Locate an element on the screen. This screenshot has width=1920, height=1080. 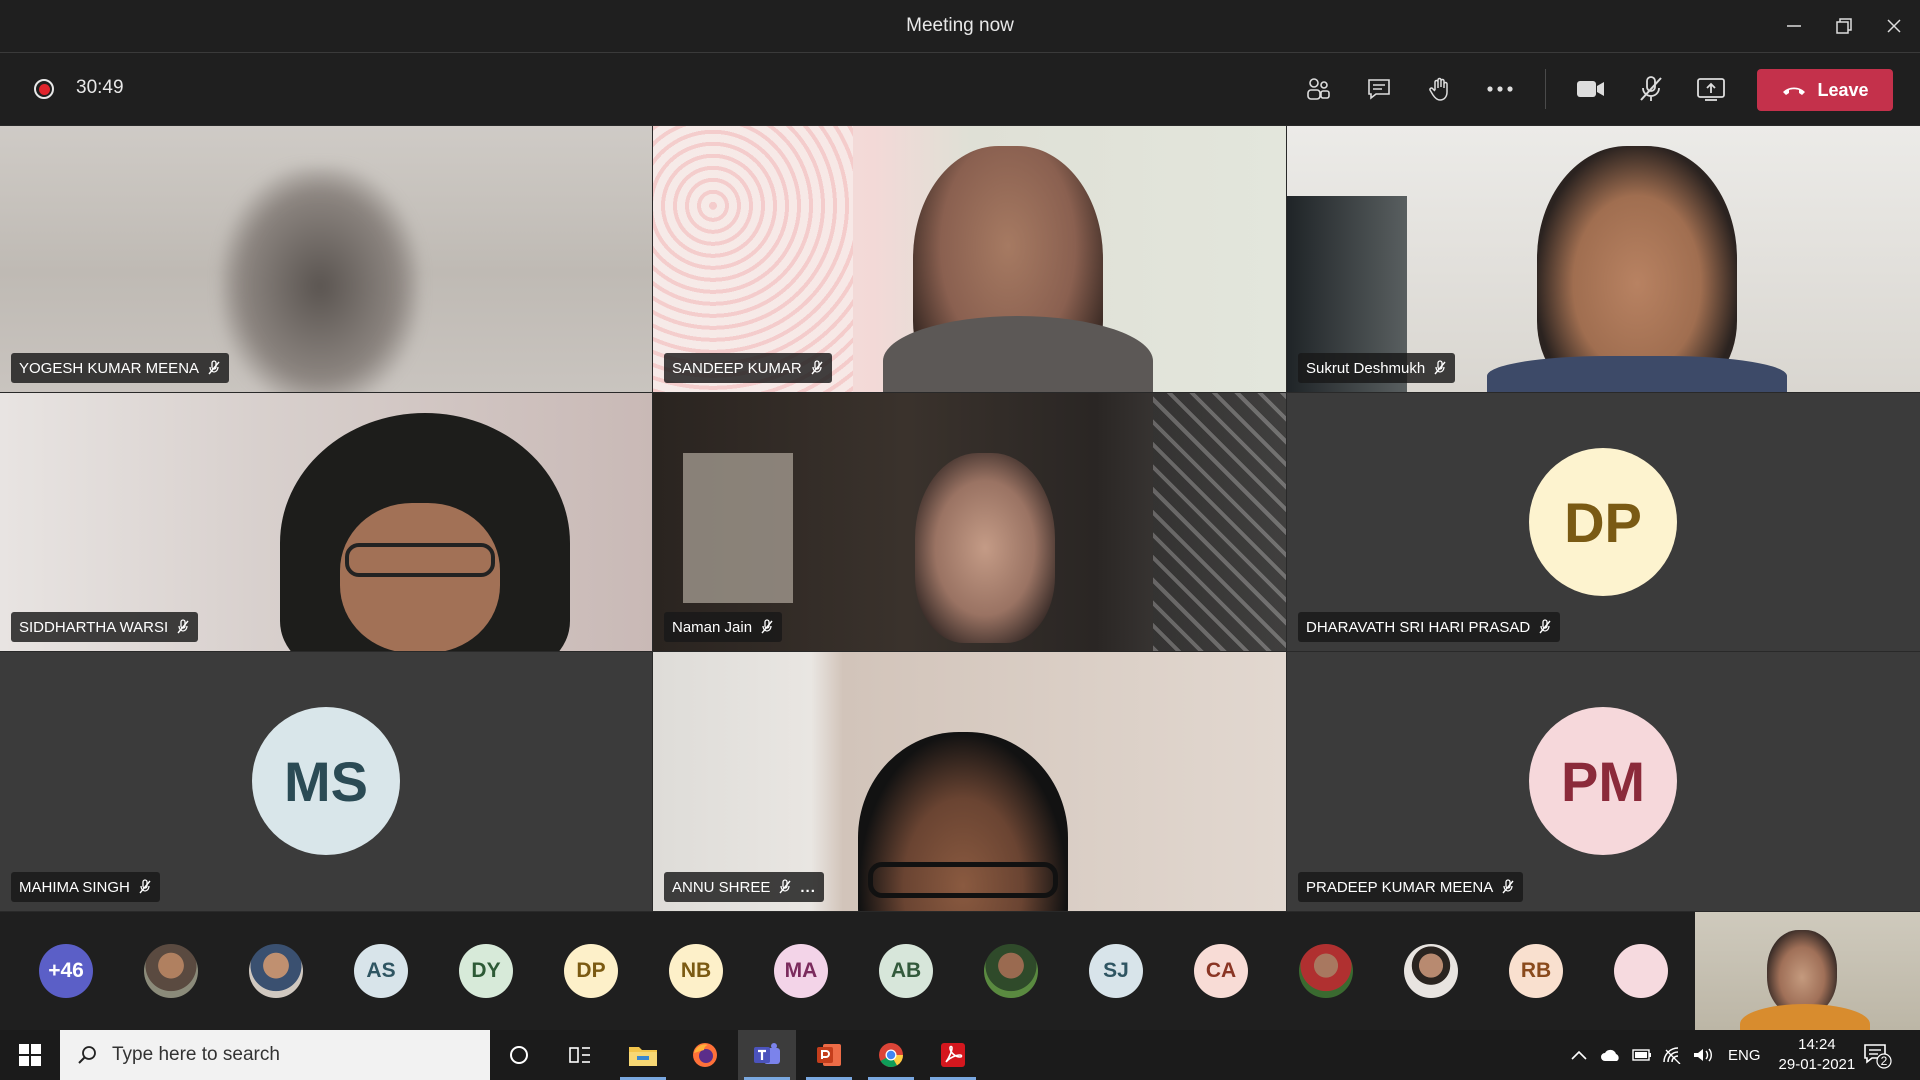
name-tag: Naman Jain is located at coordinates (723, 627).